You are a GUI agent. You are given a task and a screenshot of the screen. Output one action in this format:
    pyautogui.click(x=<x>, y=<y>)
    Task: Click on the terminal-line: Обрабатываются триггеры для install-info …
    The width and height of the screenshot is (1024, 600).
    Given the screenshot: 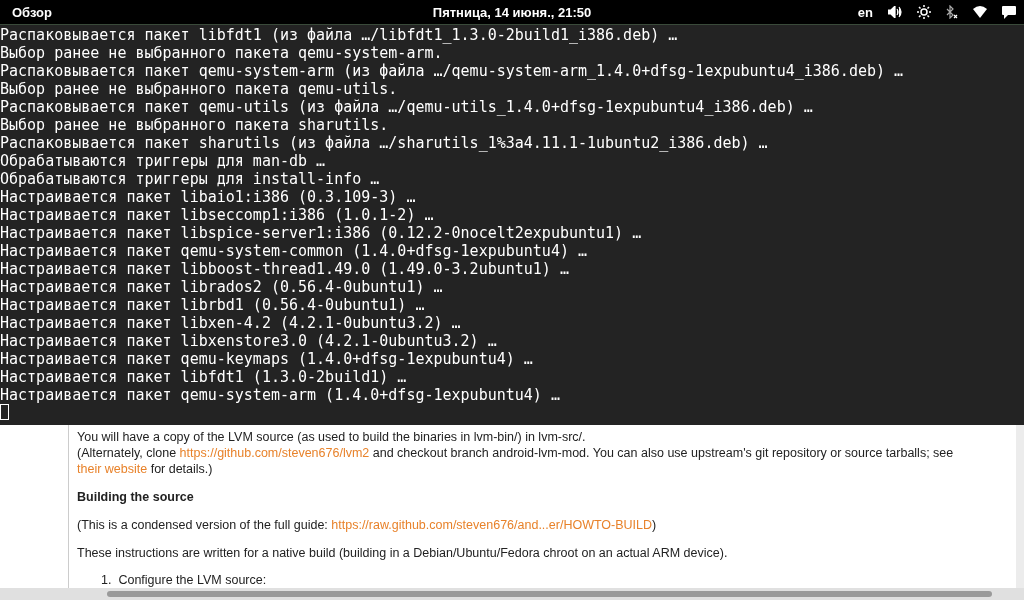 What is the action you would take?
    pyautogui.click(x=190, y=179)
    